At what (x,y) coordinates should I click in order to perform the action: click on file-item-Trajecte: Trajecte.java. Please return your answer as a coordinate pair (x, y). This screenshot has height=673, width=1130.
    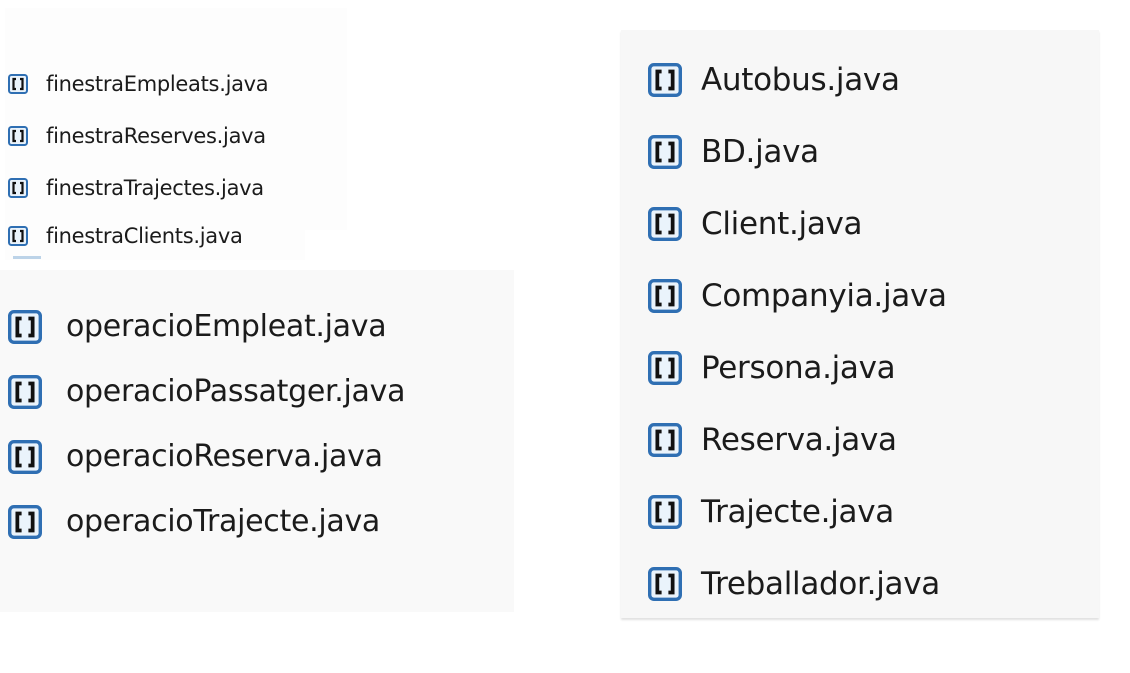
    Looking at the image, I should click on (797, 512).